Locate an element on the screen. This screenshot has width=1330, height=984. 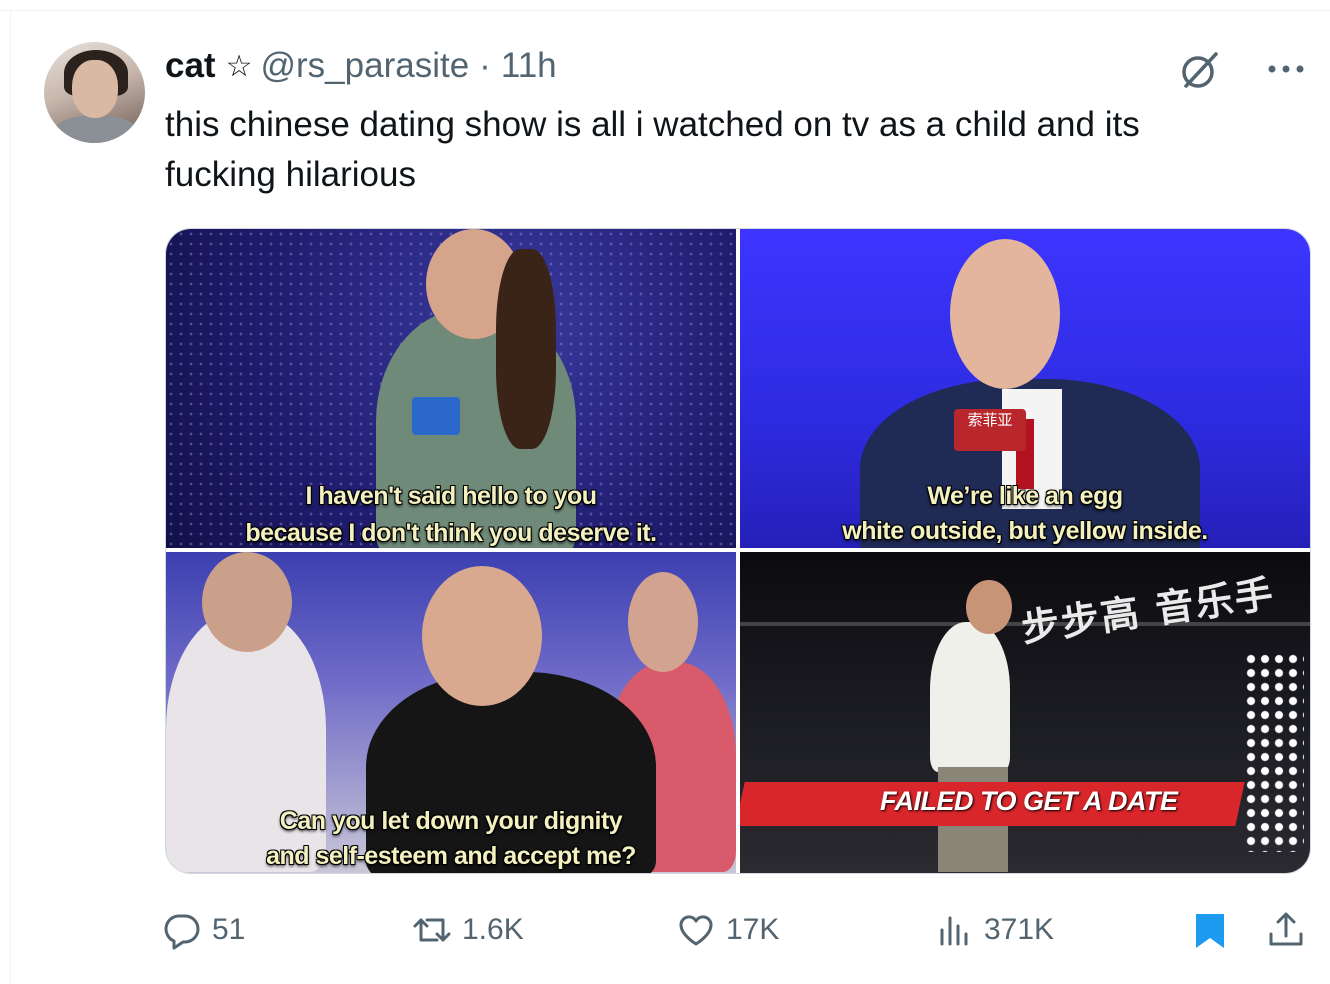
retweet-button: 1.6K is located at coordinates (468, 930).